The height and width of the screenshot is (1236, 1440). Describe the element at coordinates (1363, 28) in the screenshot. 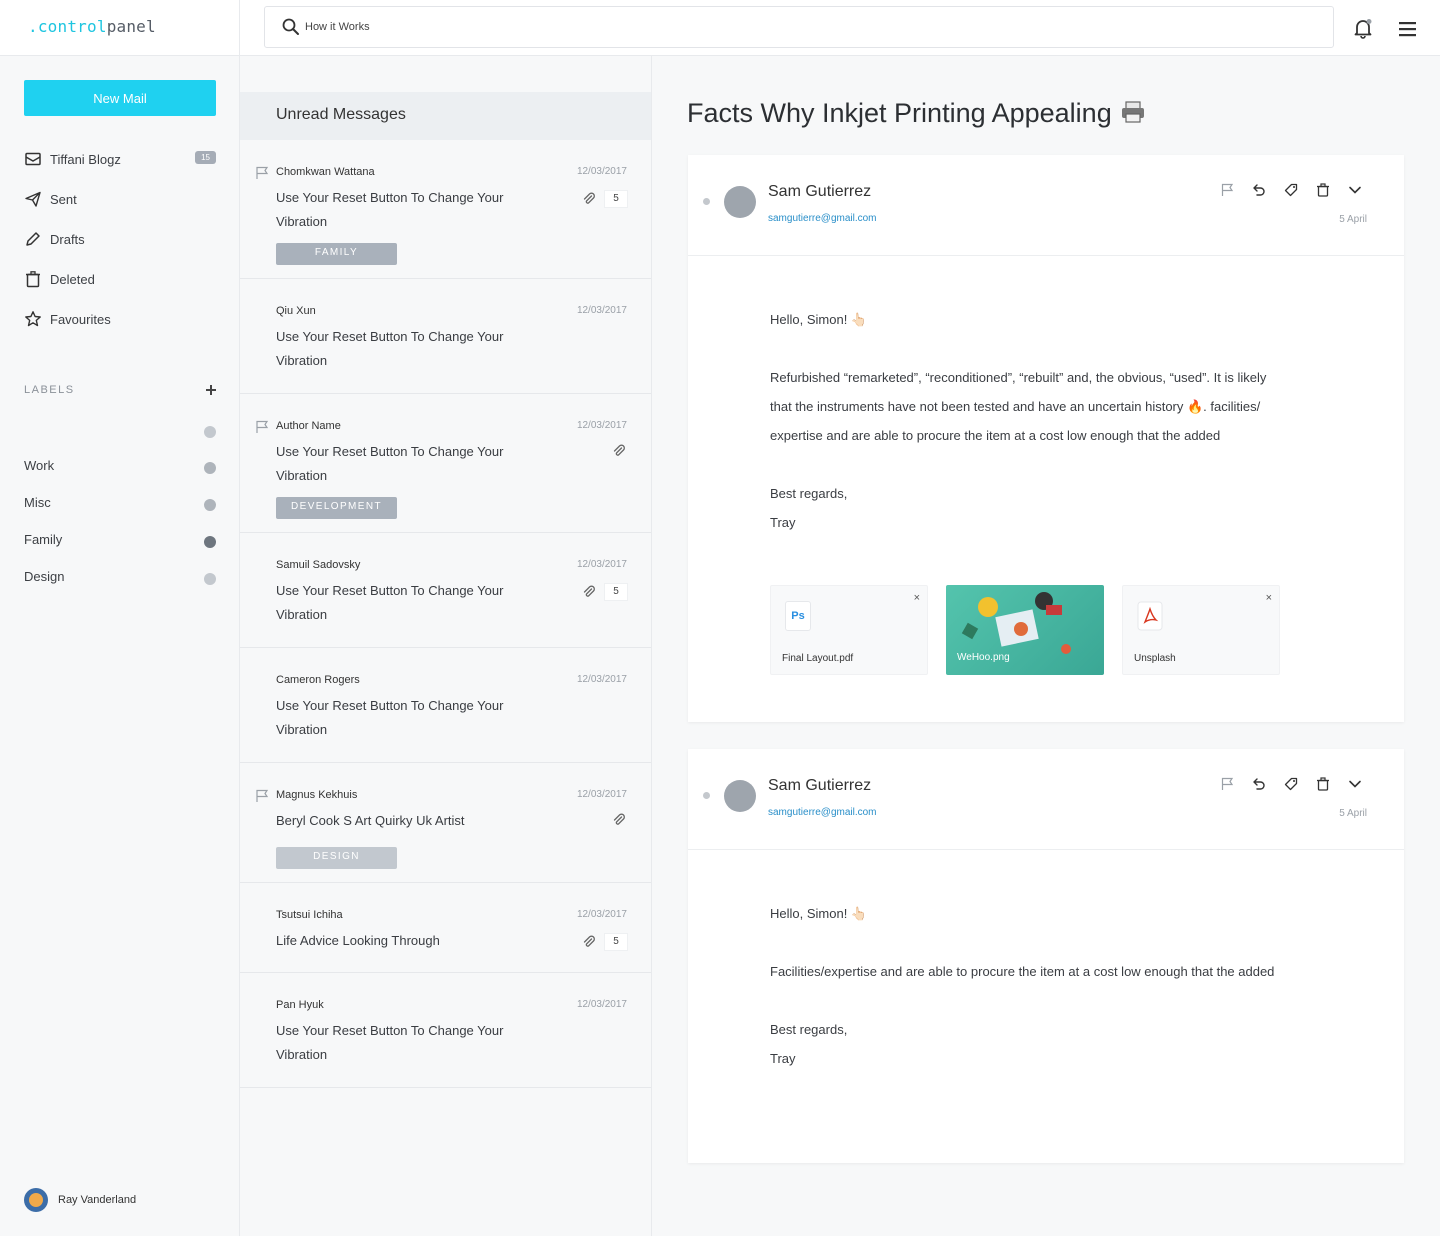

I see `notification-bell-icon` at that location.